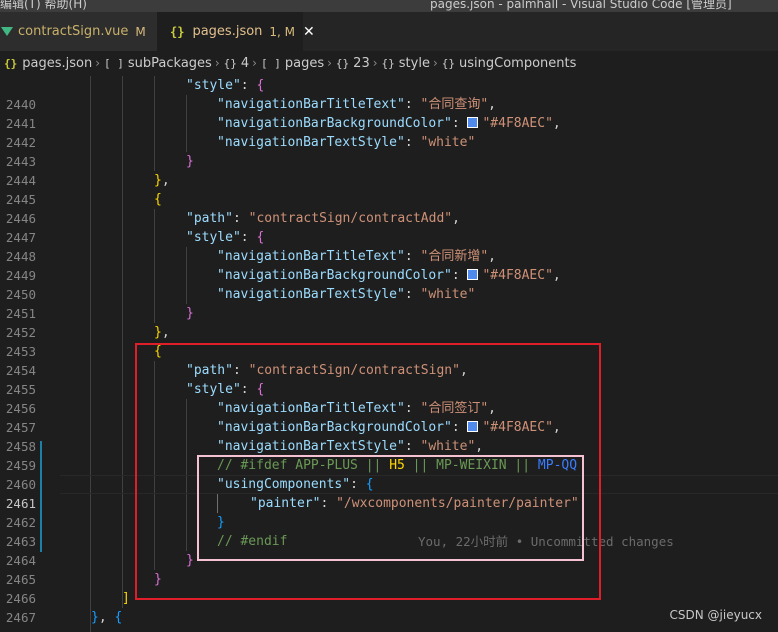 Image resolution: width=778 pixels, height=632 pixels. I want to click on menu-fragment: 编辑(T) 帮助(H), so click(43, 6).